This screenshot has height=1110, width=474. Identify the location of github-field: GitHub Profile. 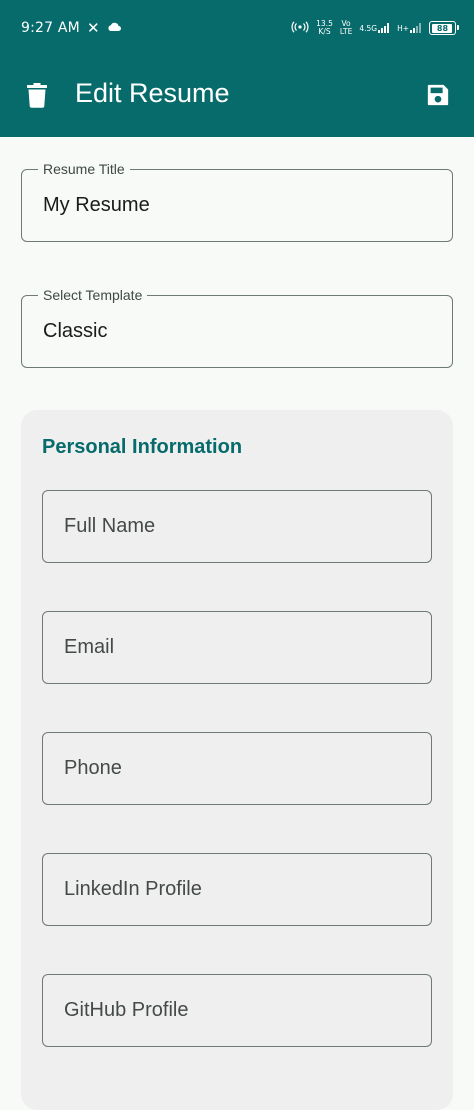
(237, 1010).